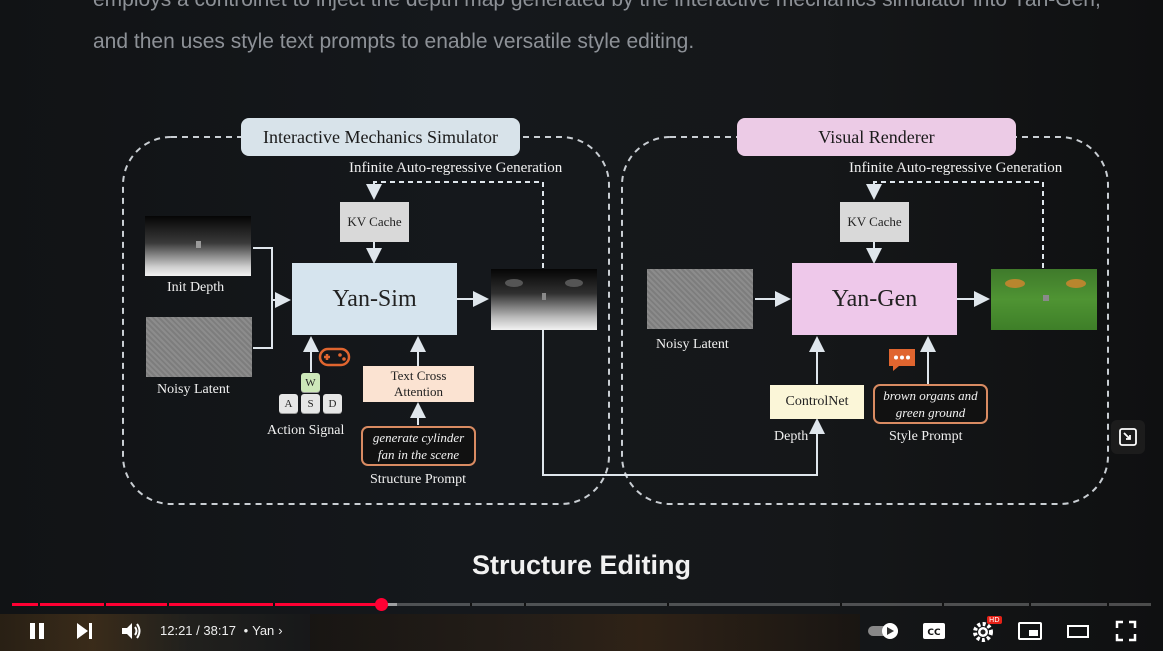 The image size is (1163, 651). I want to click on video-caption: Structure Editing, so click(581, 565).